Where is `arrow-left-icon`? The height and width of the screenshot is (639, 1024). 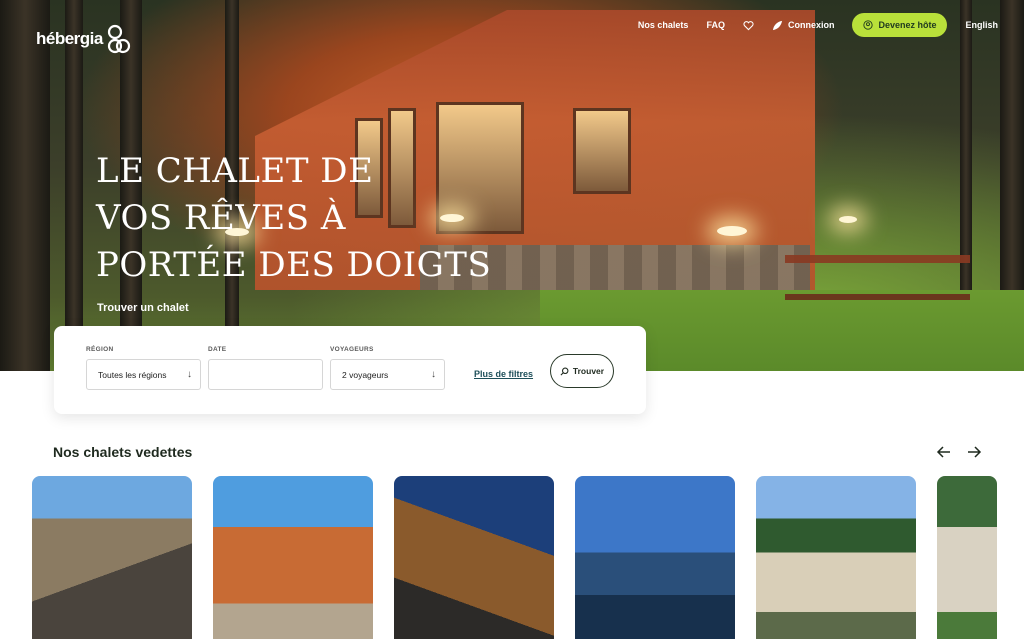
arrow-left-icon is located at coordinates (944, 452).